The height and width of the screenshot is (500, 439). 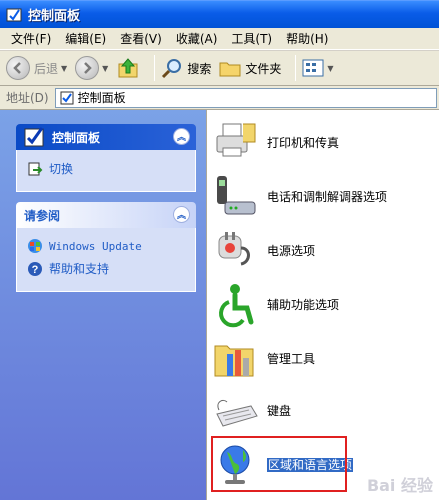 I want to click on search-label: 搜索, so click(x=199, y=68).